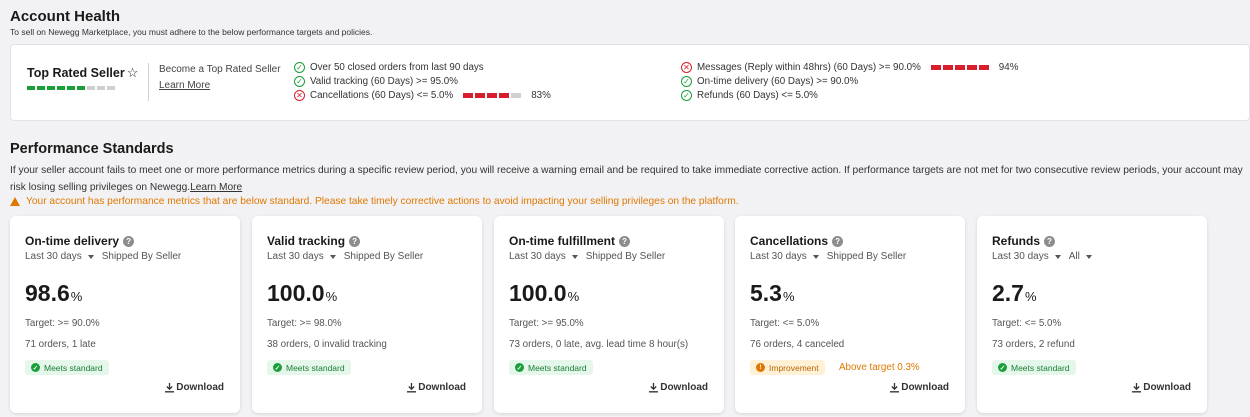 This screenshot has width=1250, height=417. What do you see at coordinates (304, 323) in the screenshot?
I see `metric-target: Target: >= 98.0%` at bounding box center [304, 323].